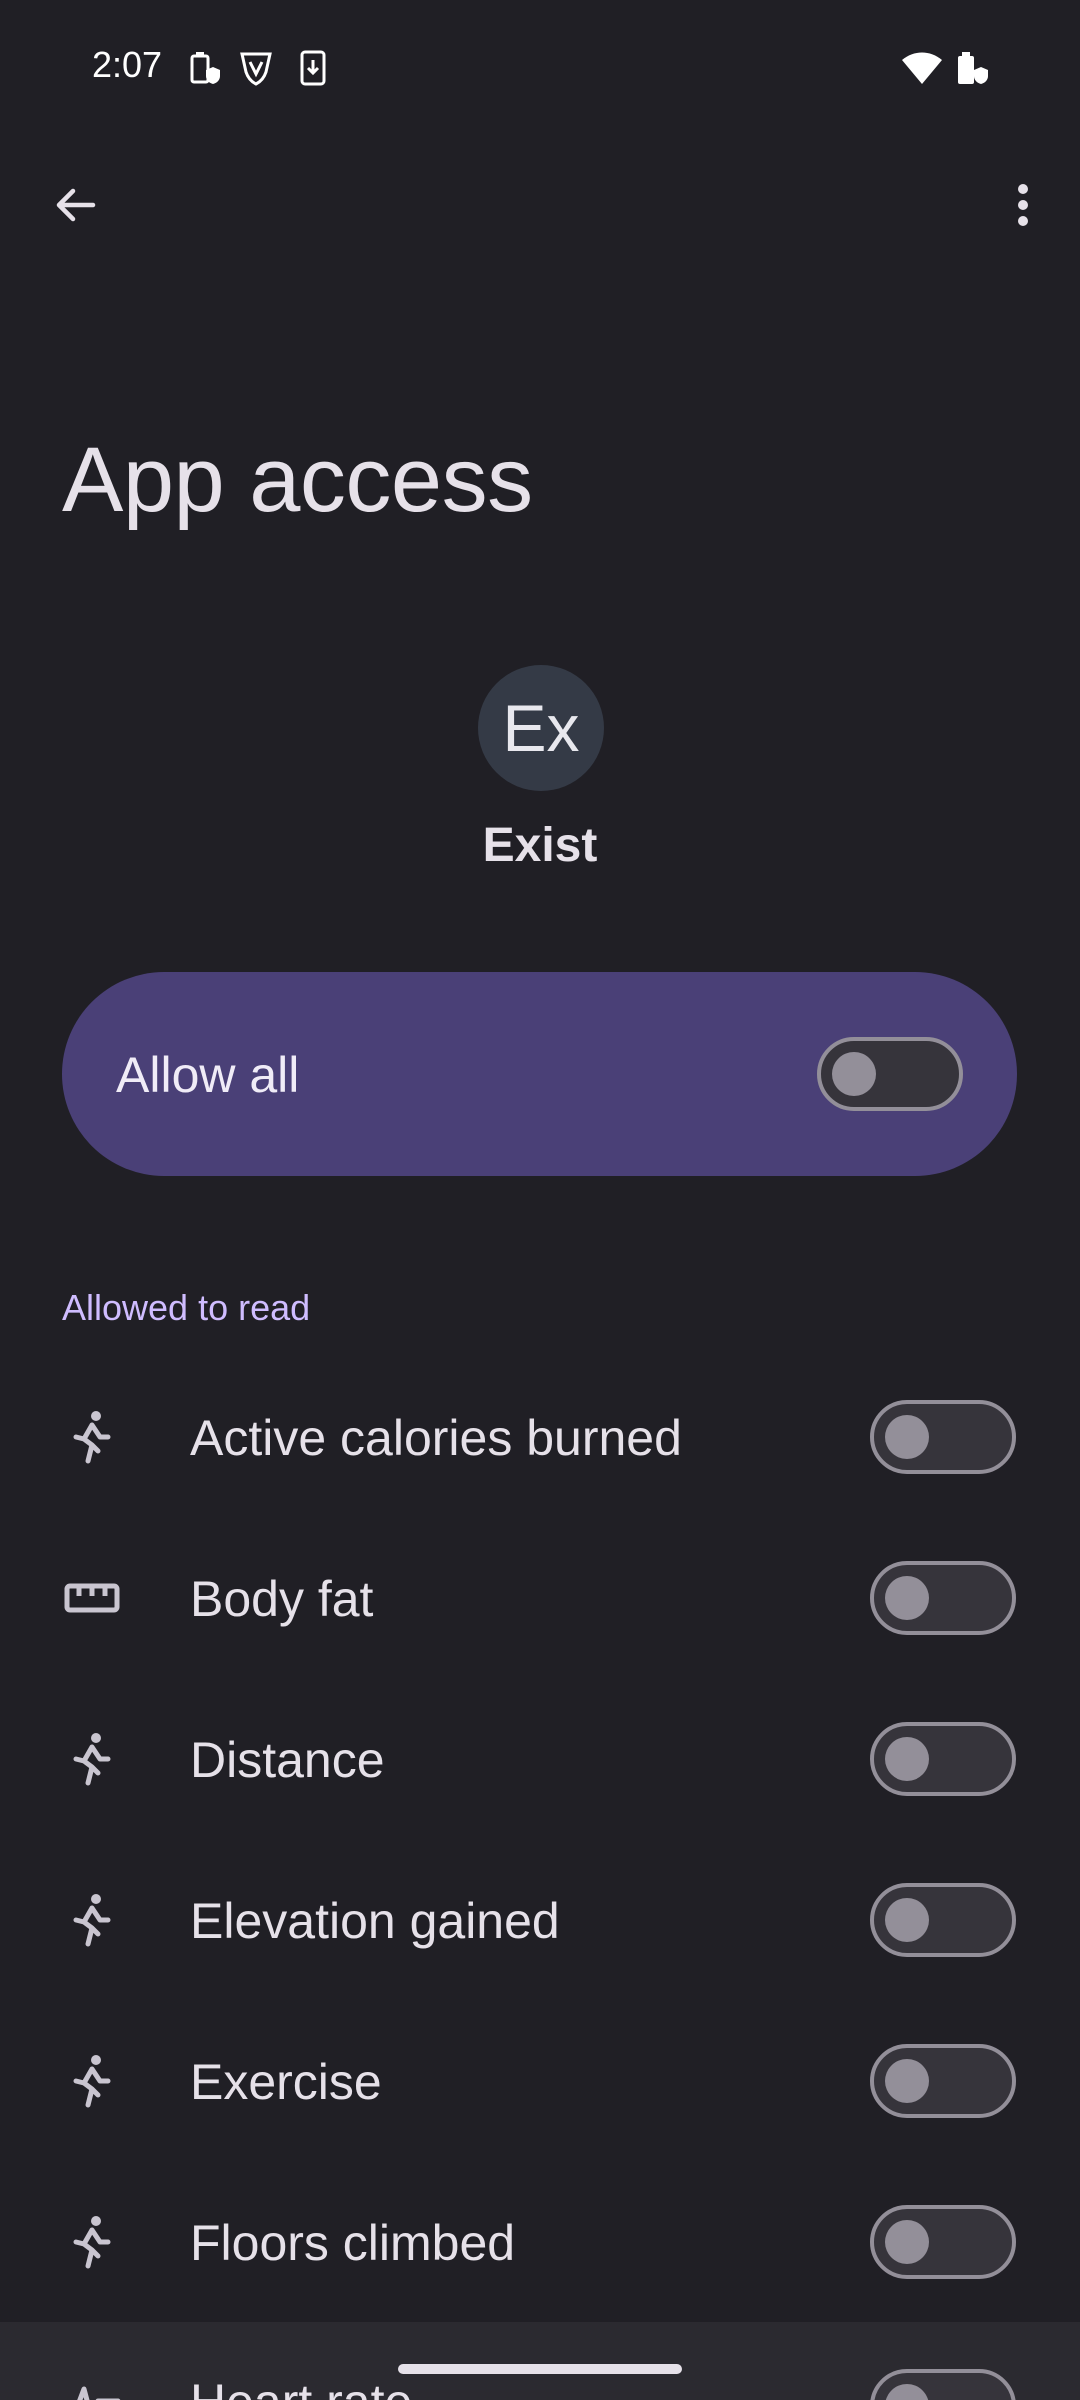 The width and height of the screenshot is (1080, 2400). Describe the element at coordinates (287, 1760) in the screenshot. I see `permission-label: Distance` at that location.